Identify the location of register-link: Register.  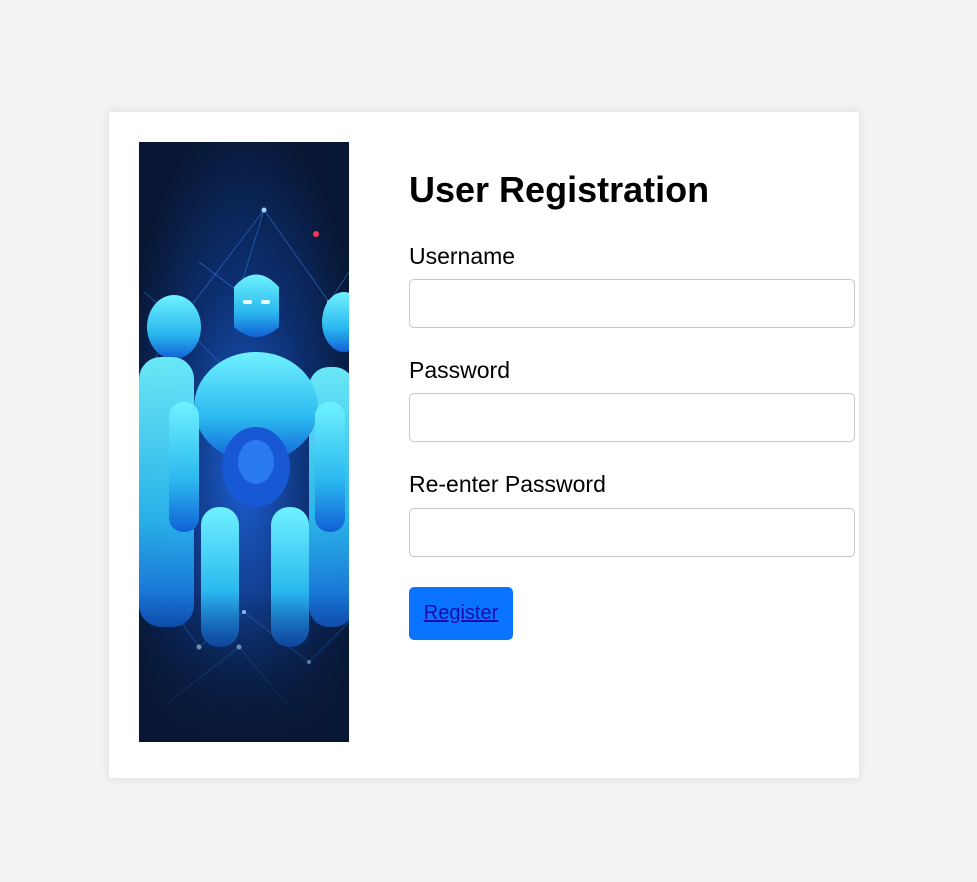
(461, 613).